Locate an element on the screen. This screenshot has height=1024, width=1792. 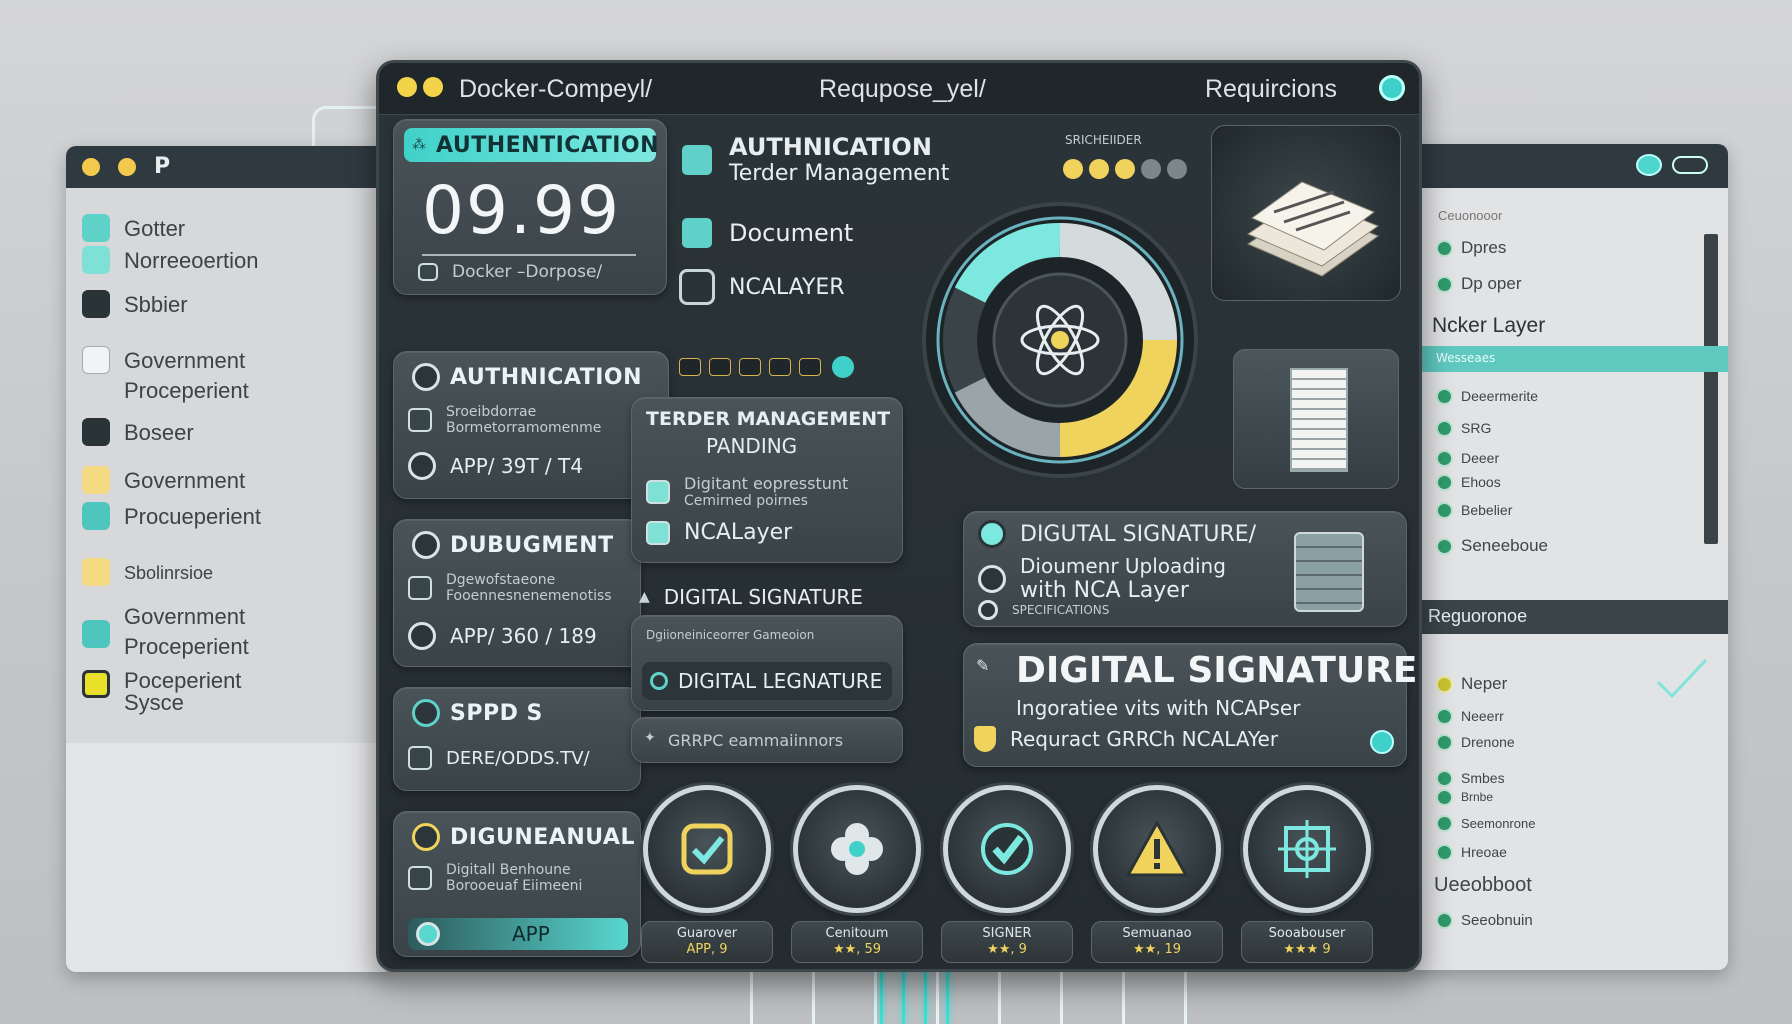
check-icon is located at coordinates (992, 534).